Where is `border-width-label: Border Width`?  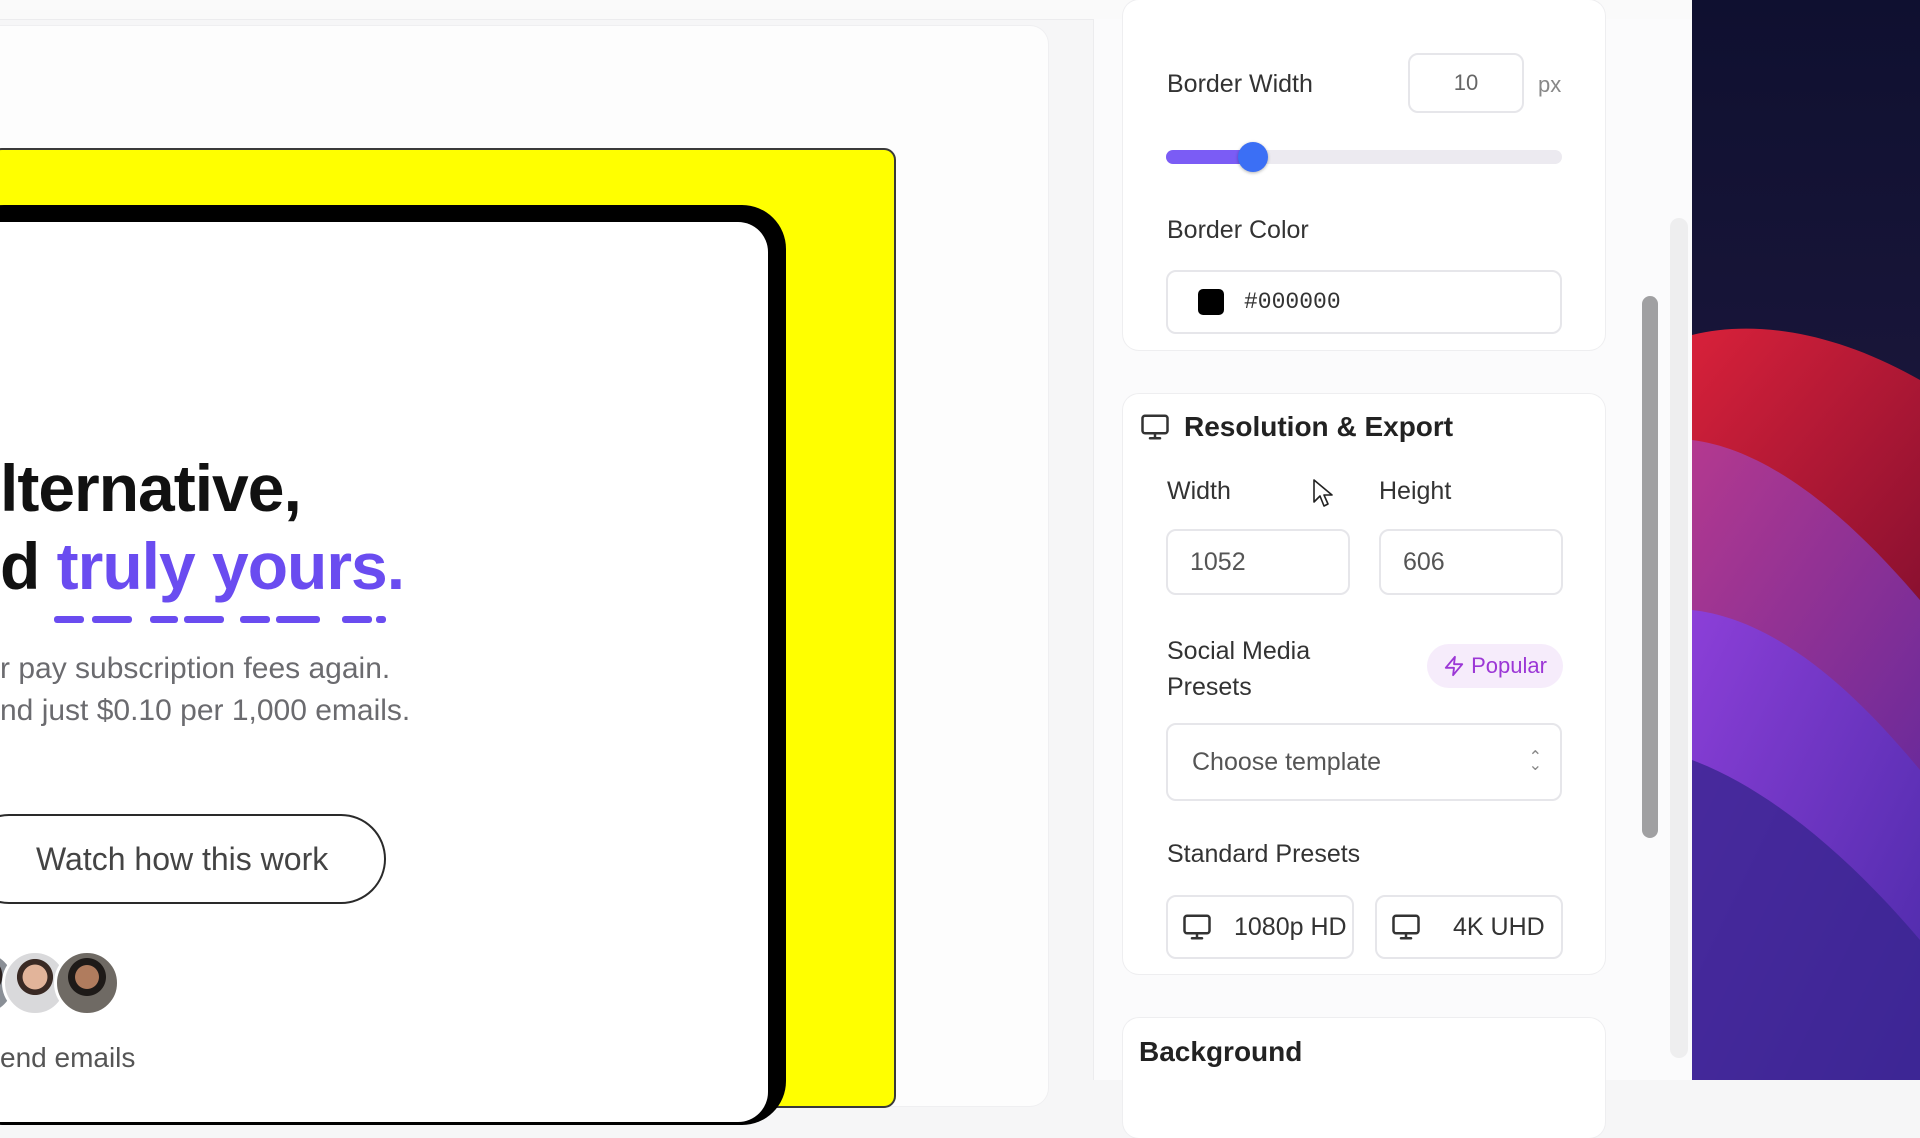 border-width-label: Border Width is located at coordinates (1240, 84).